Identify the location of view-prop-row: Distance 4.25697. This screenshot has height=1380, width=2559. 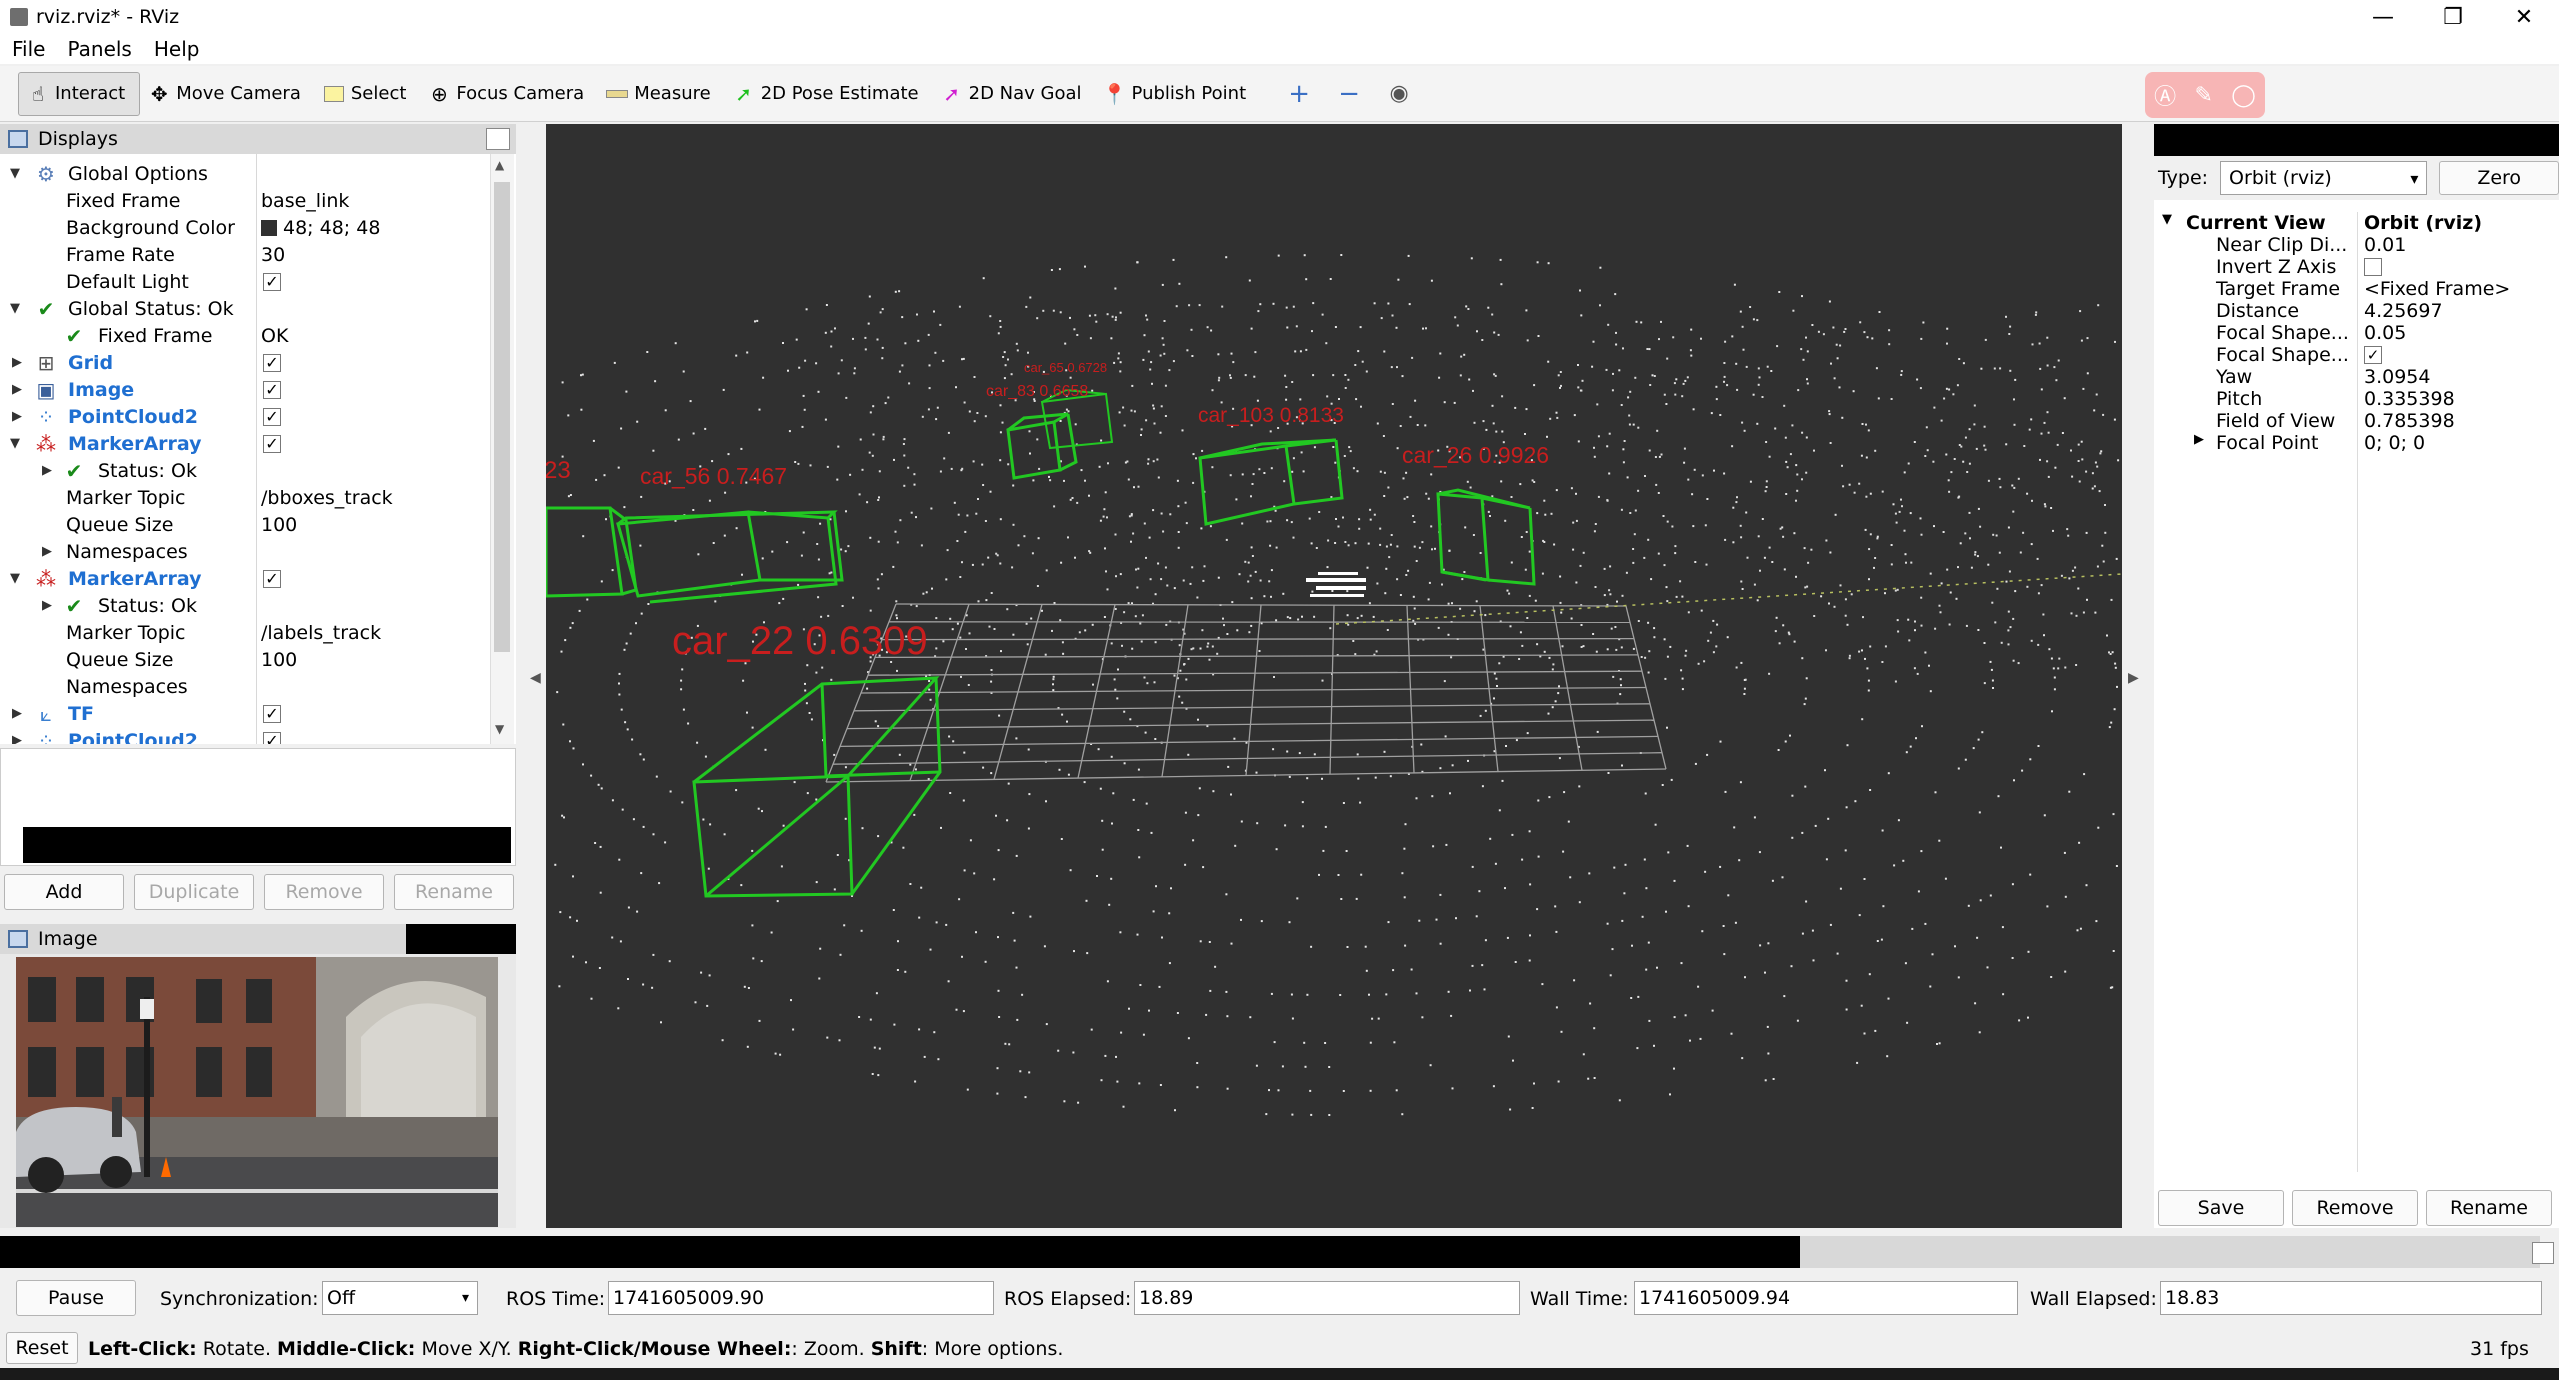
(2356, 311).